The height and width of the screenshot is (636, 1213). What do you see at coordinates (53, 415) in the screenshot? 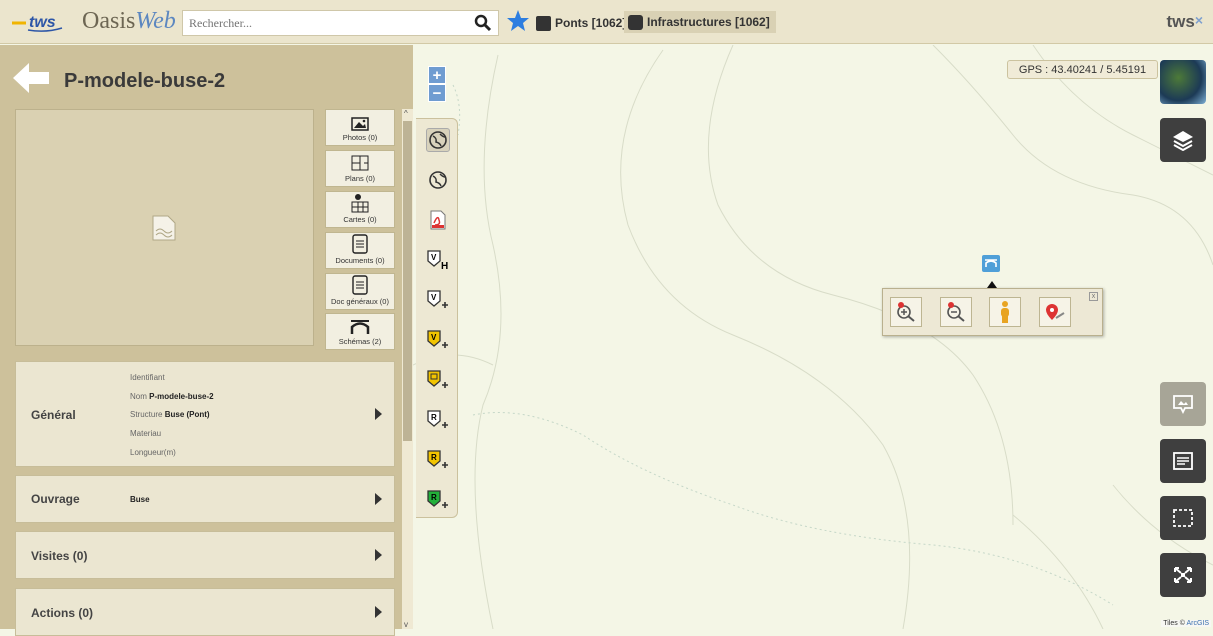
I see `general-title: Général` at bounding box center [53, 415].